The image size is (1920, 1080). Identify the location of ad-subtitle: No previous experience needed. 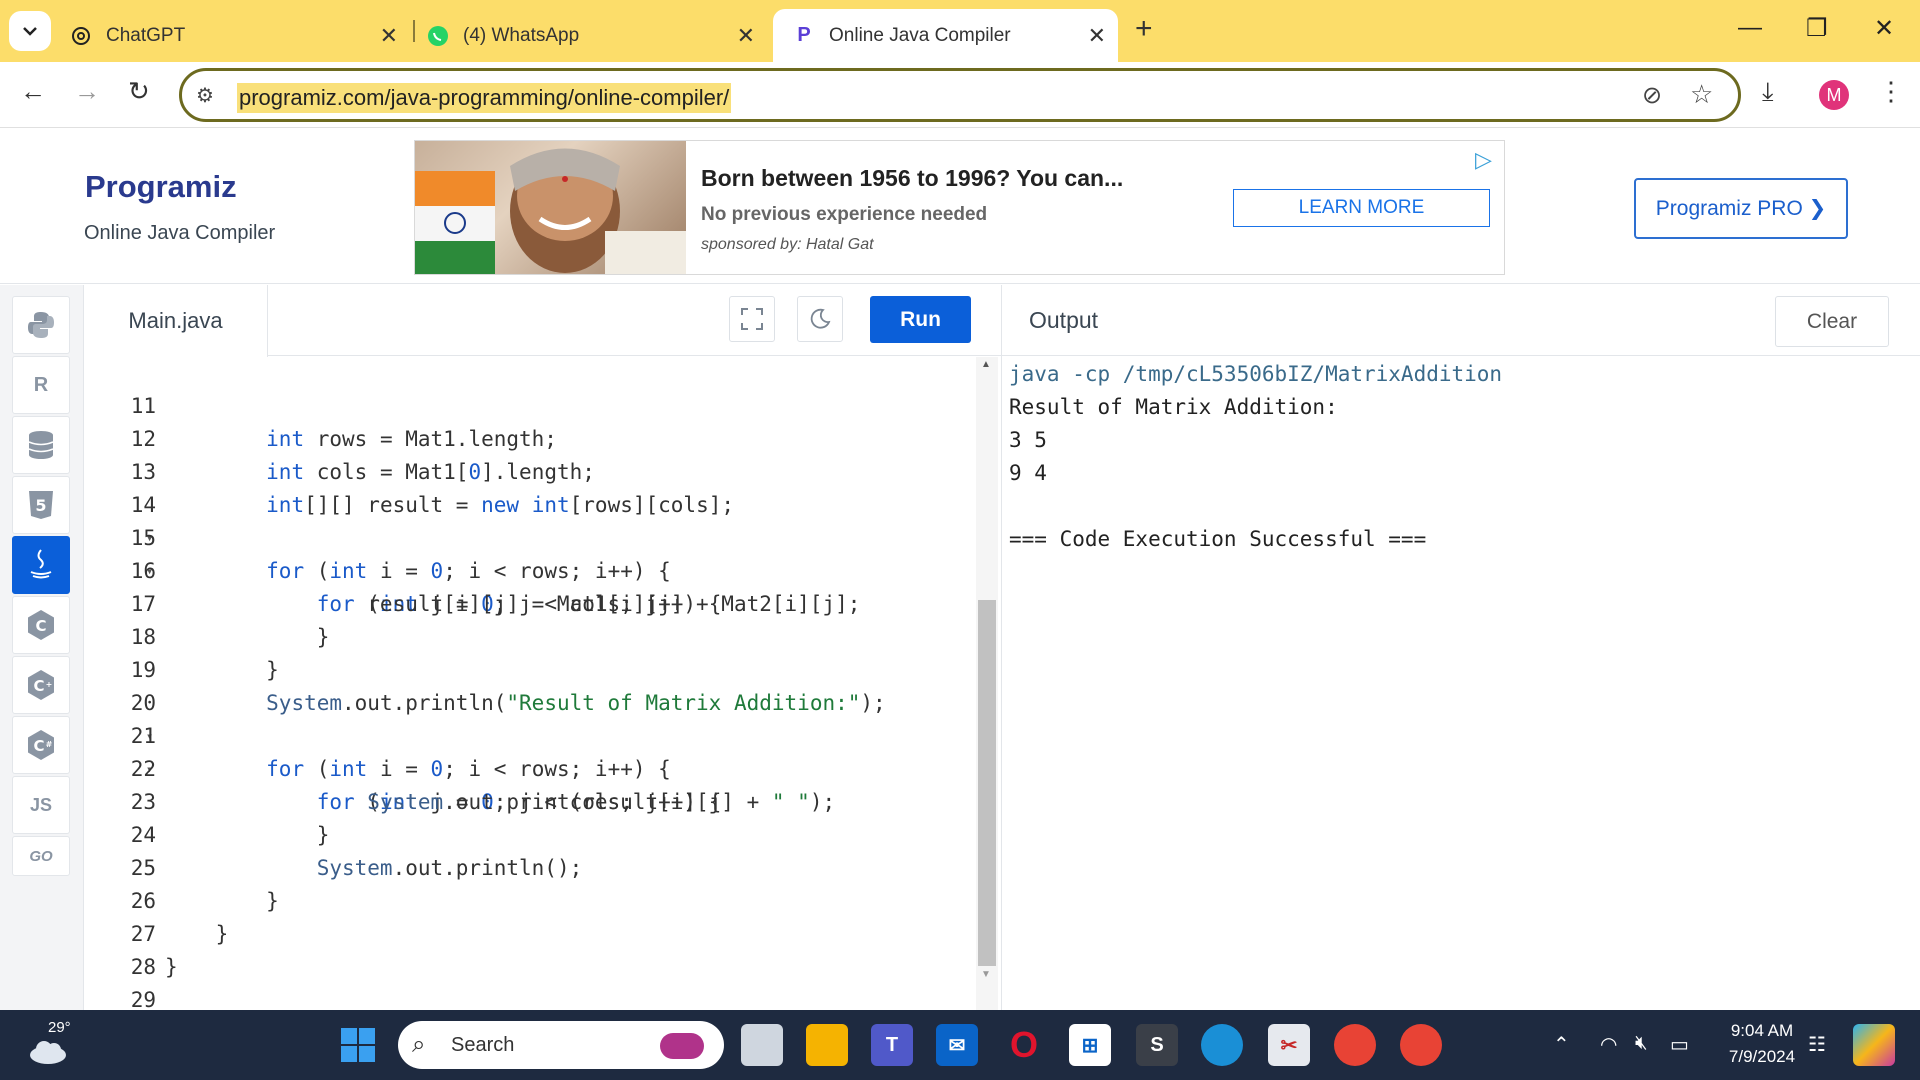
(844, 214).